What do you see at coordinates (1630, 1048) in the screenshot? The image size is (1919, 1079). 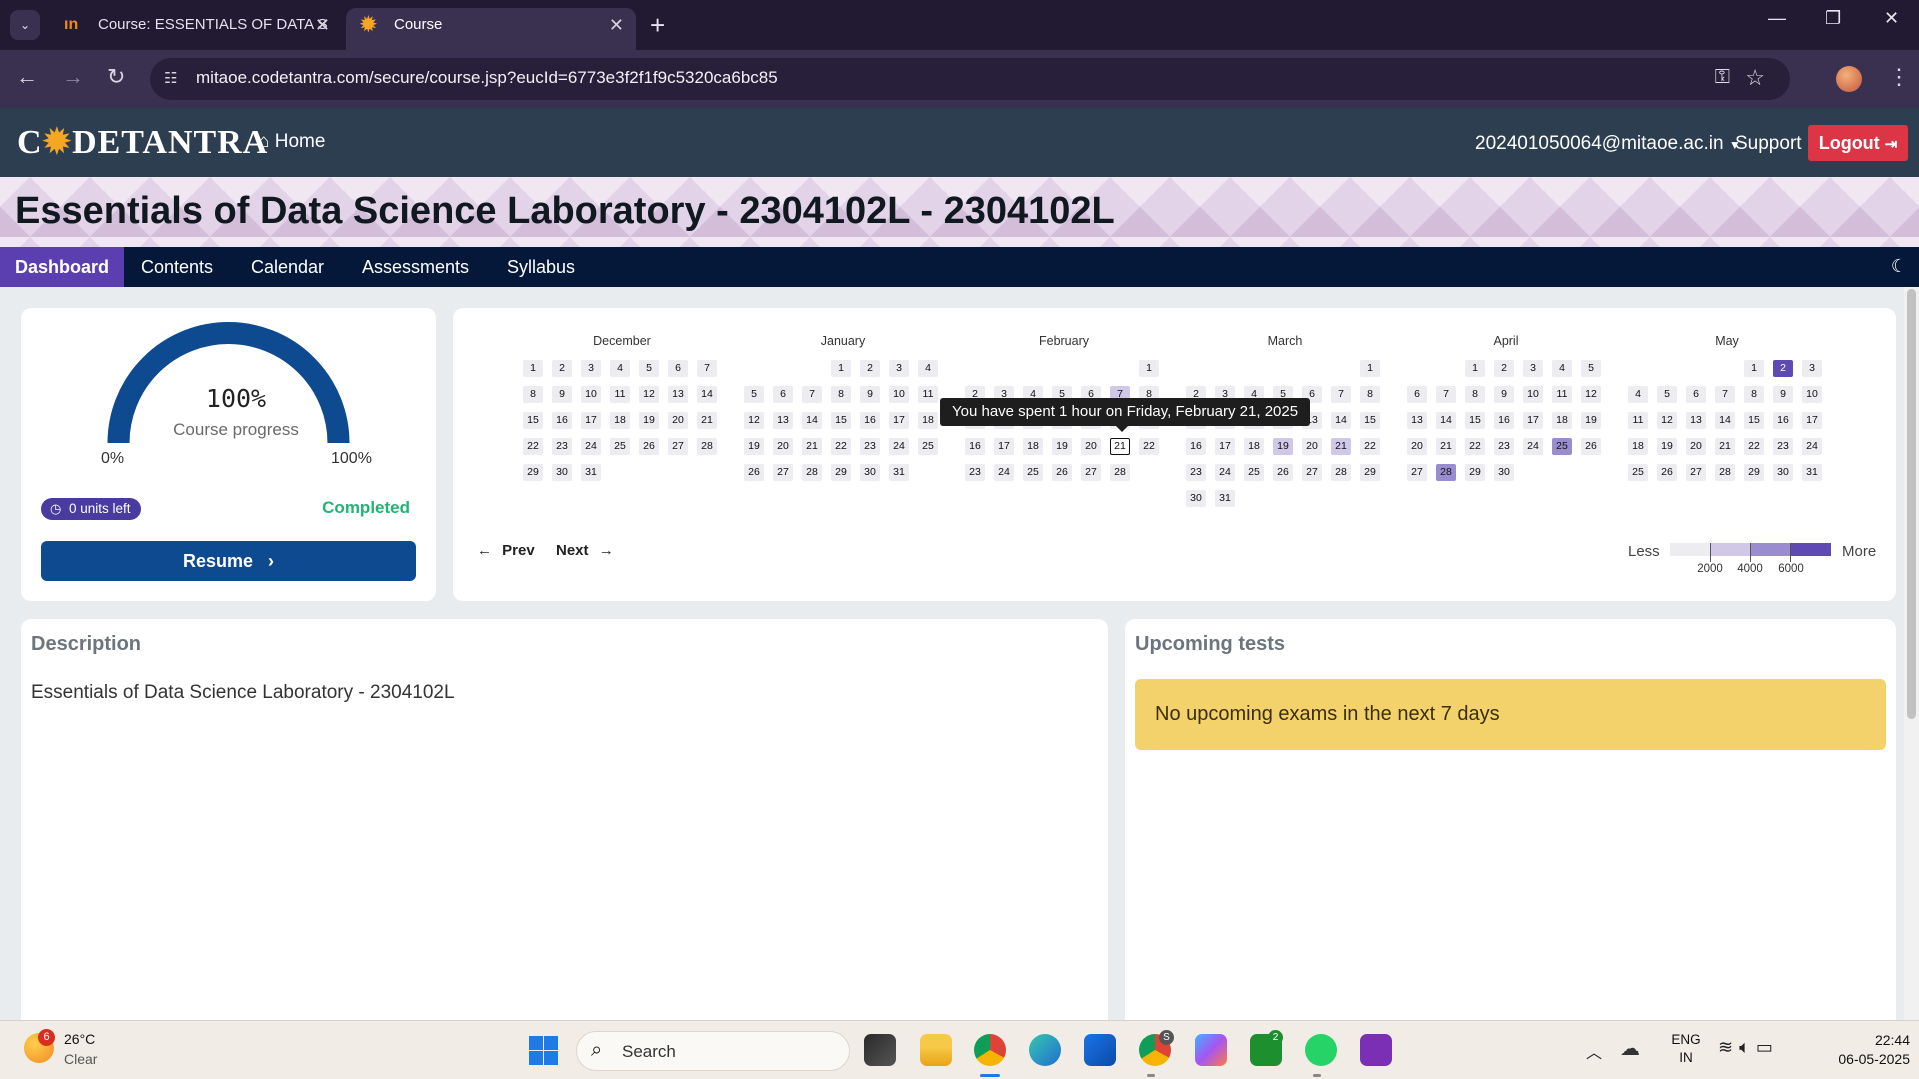 I see `onedrive-cloud-icon: ☁` at bounding box center [1630, 1048].